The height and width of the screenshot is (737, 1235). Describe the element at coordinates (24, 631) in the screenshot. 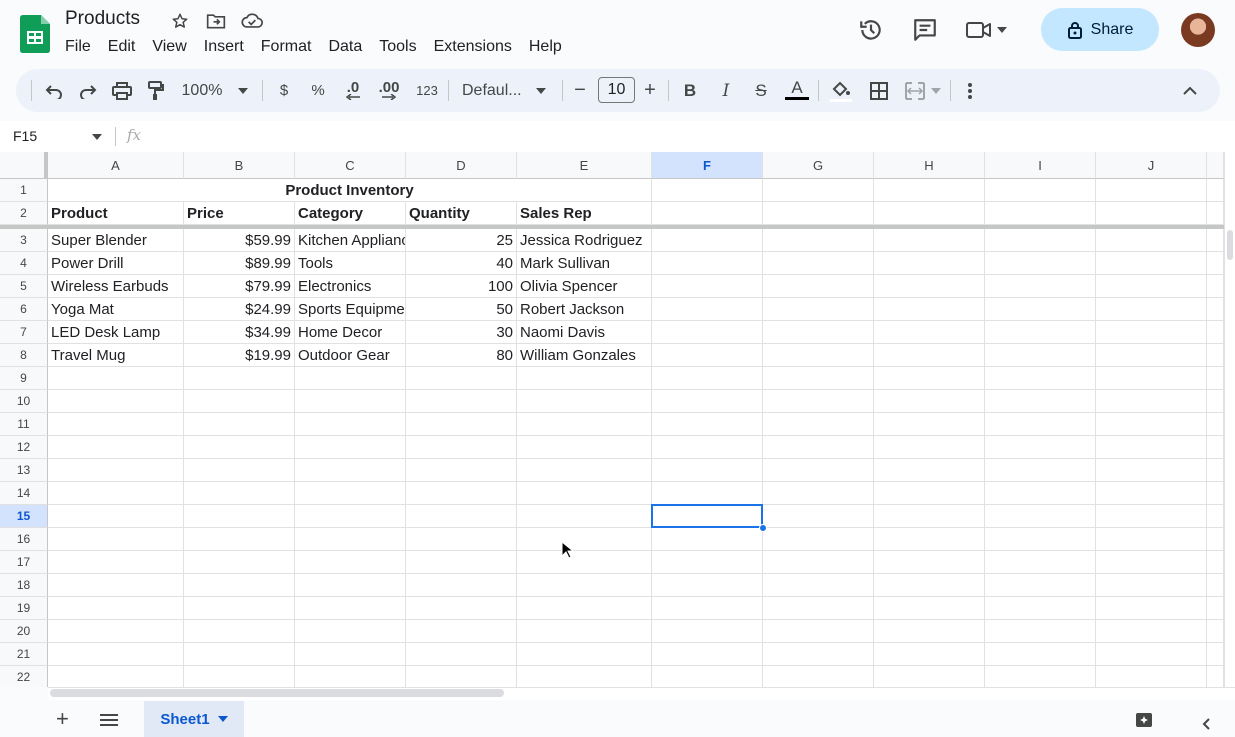

I see `row-header-20: 20` at that location.